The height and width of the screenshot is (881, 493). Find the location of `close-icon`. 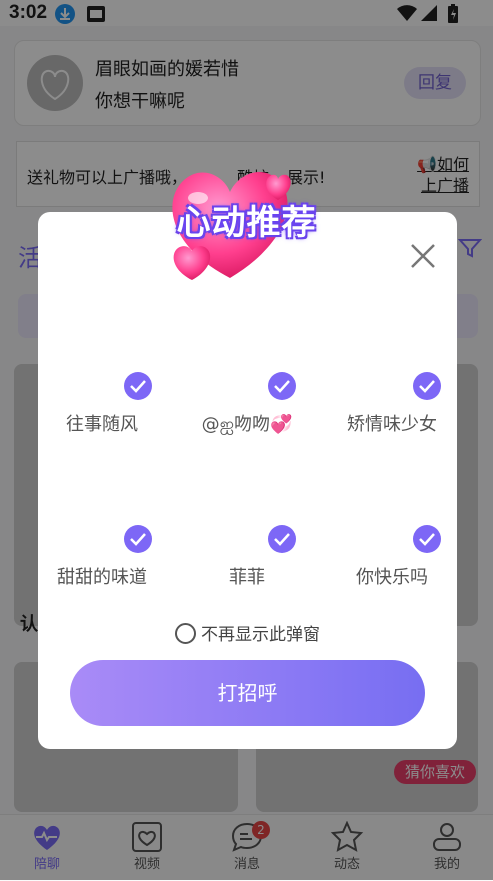

close-icon is located at coordinates (423, 256).